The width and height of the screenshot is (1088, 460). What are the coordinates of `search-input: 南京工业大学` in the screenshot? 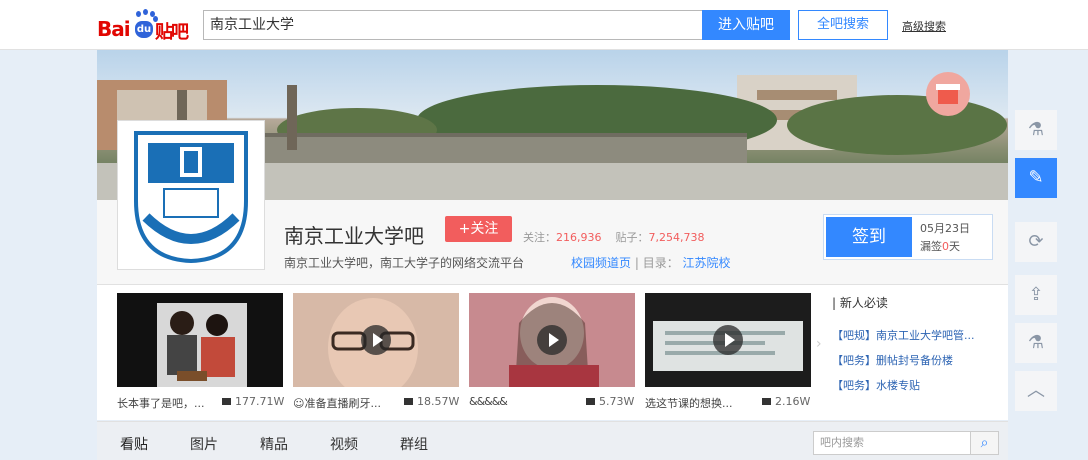 It's located at (452, 25).